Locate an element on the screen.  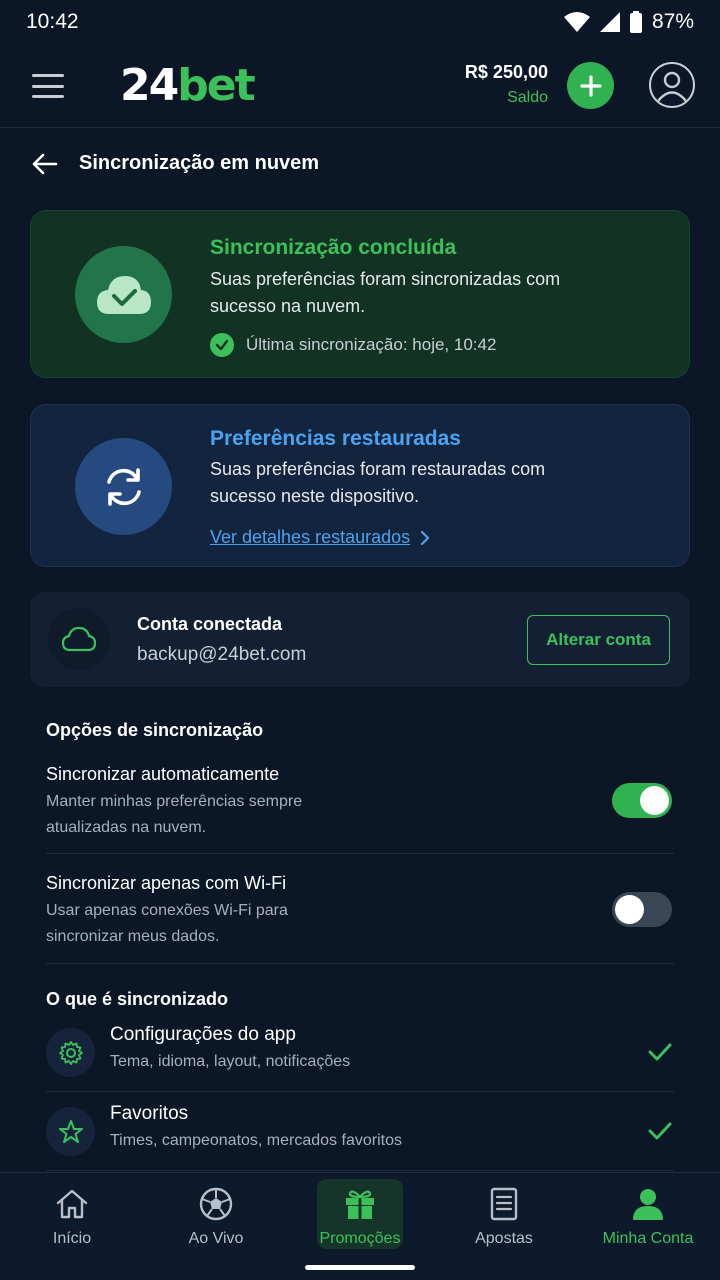
battery-percent: 87% is located at coordinates (672, 21).